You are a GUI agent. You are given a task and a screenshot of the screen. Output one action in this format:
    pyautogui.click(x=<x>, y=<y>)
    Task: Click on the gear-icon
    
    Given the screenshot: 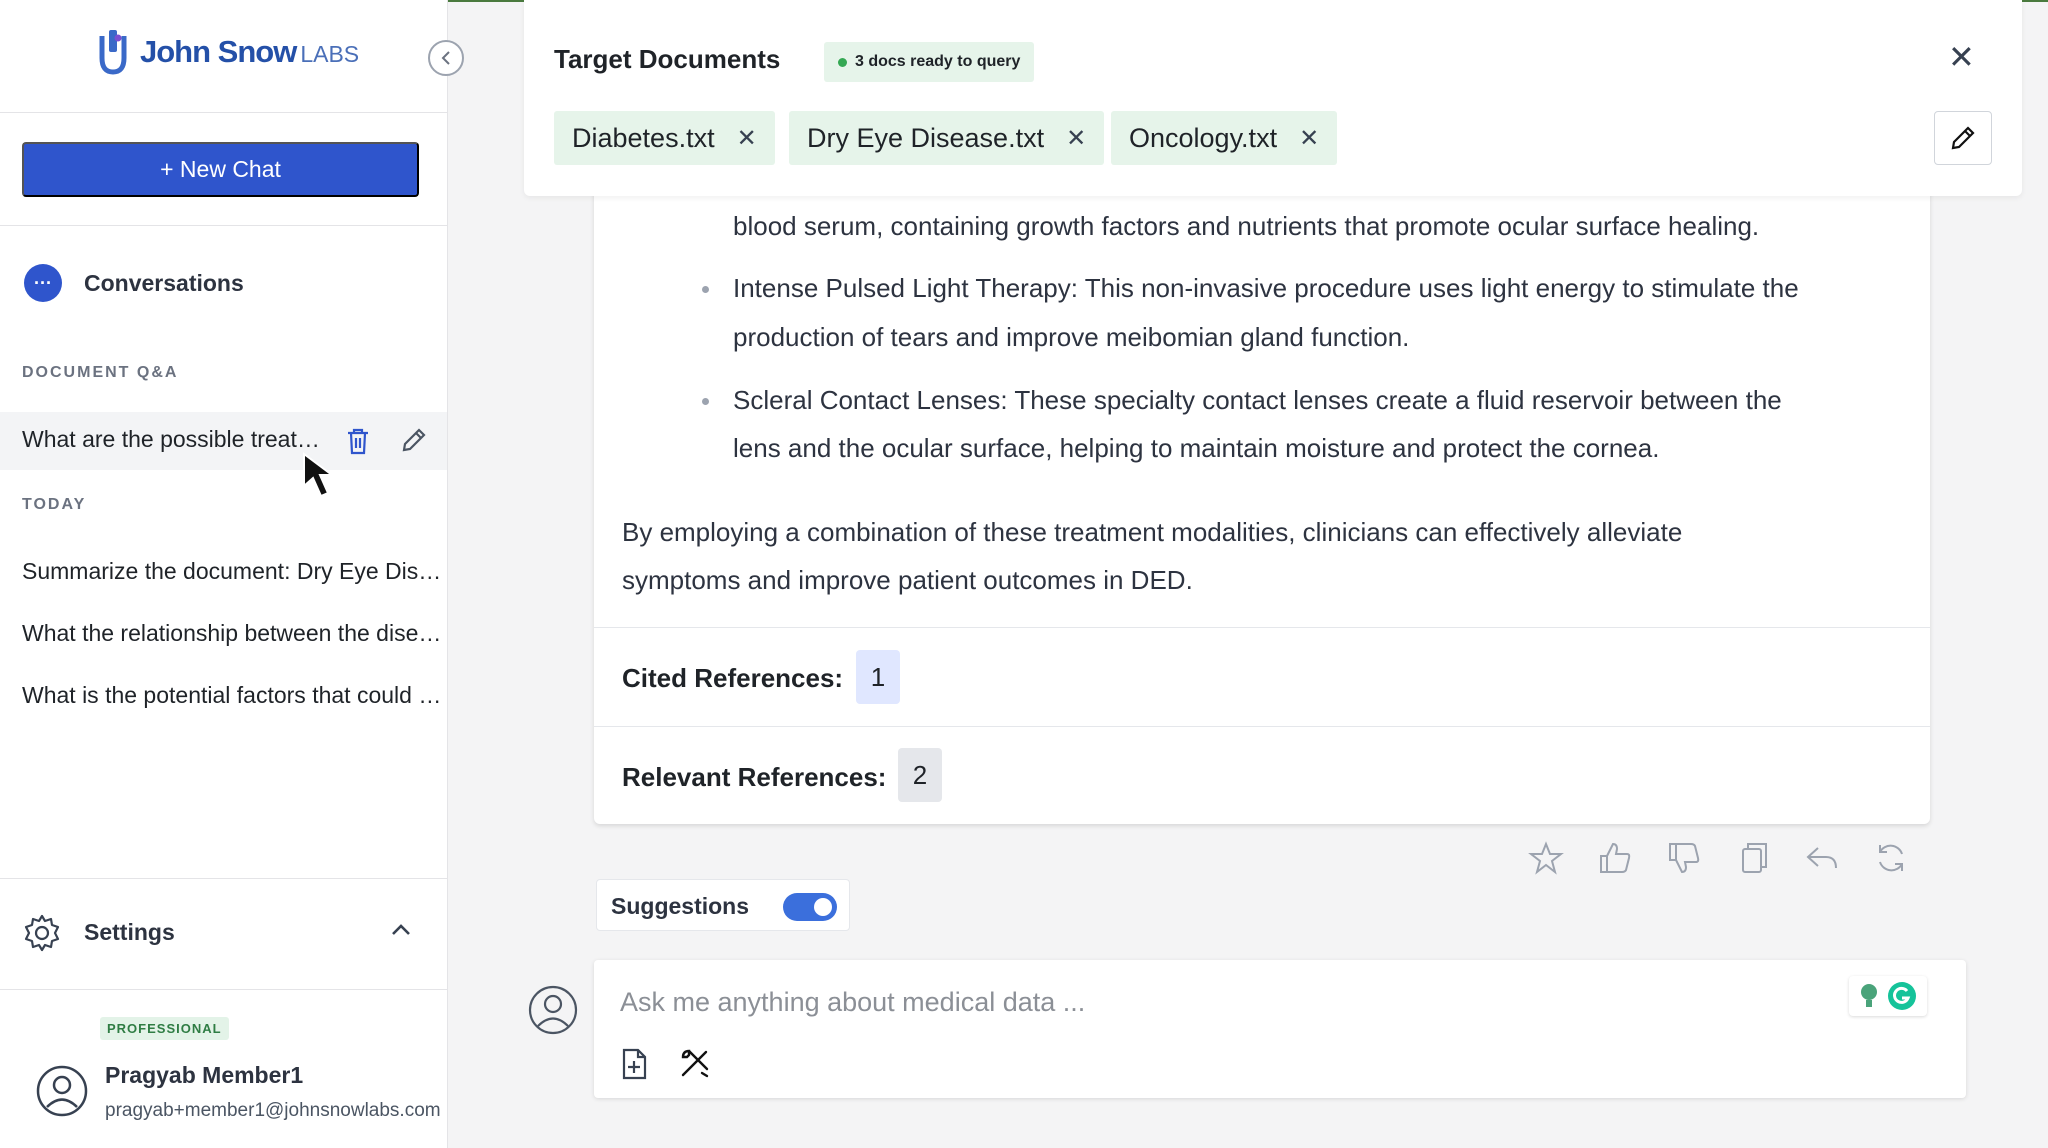 What is the action you would take?
    pyautogui.click(x=42, y=933)
    